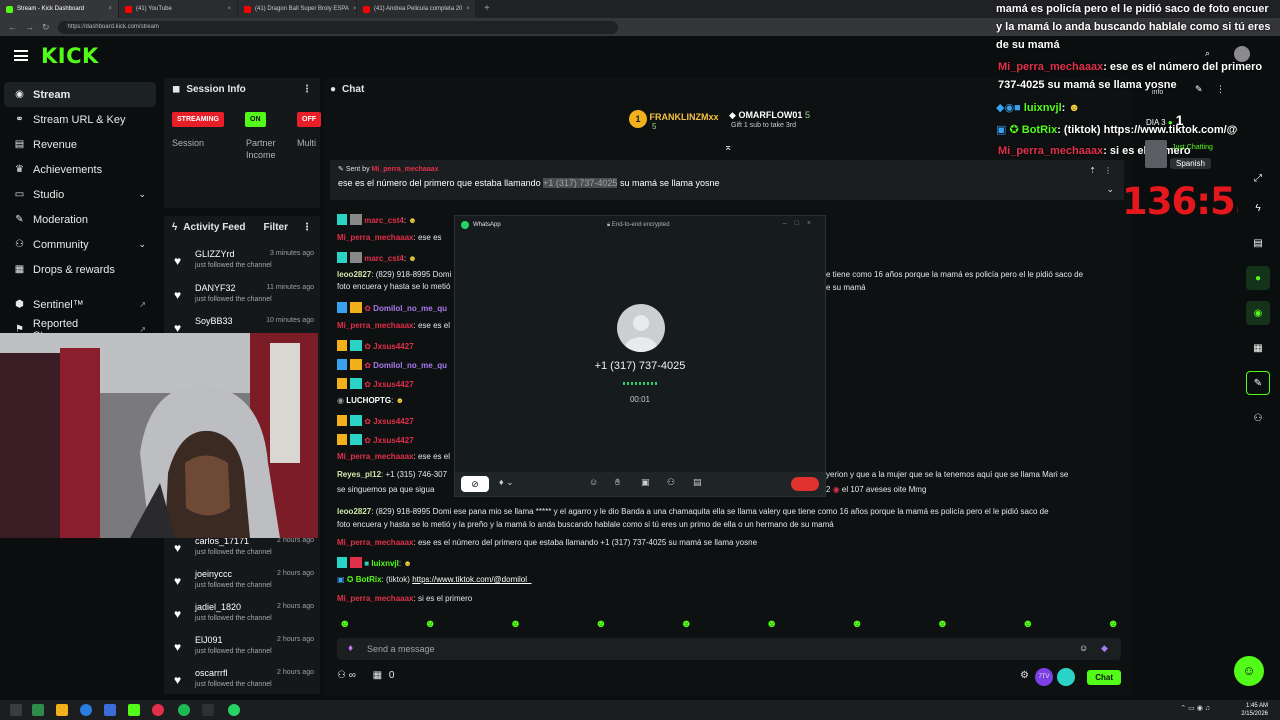  What do you see at coordinates (276, 227) in the screenshot?
I see `filter-button: Filter` at bounding box center [276, 227].